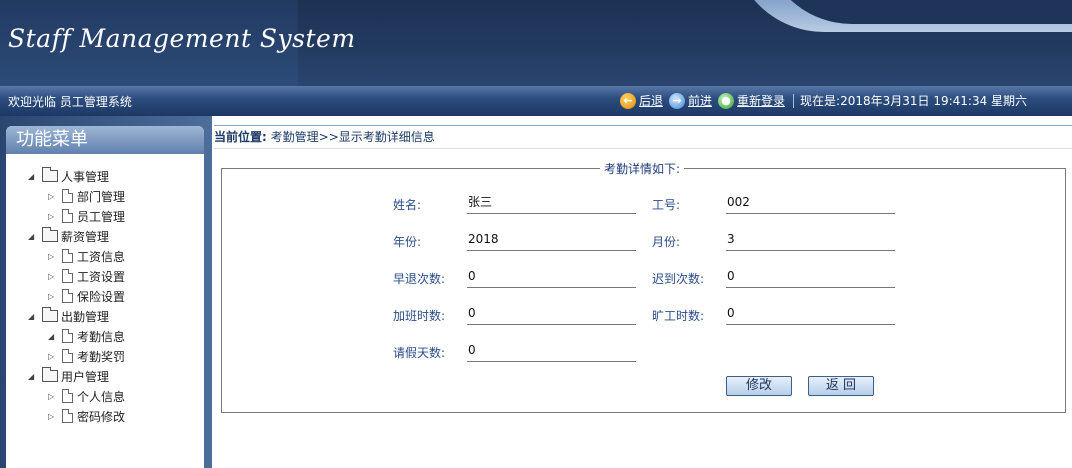 The width and height of the screenshot is (1072, 468). What do you see at coordinates (419, 353) in the screenshot?
I see `leave-days-label: 请假天数:` at bounding box center [419, 353].